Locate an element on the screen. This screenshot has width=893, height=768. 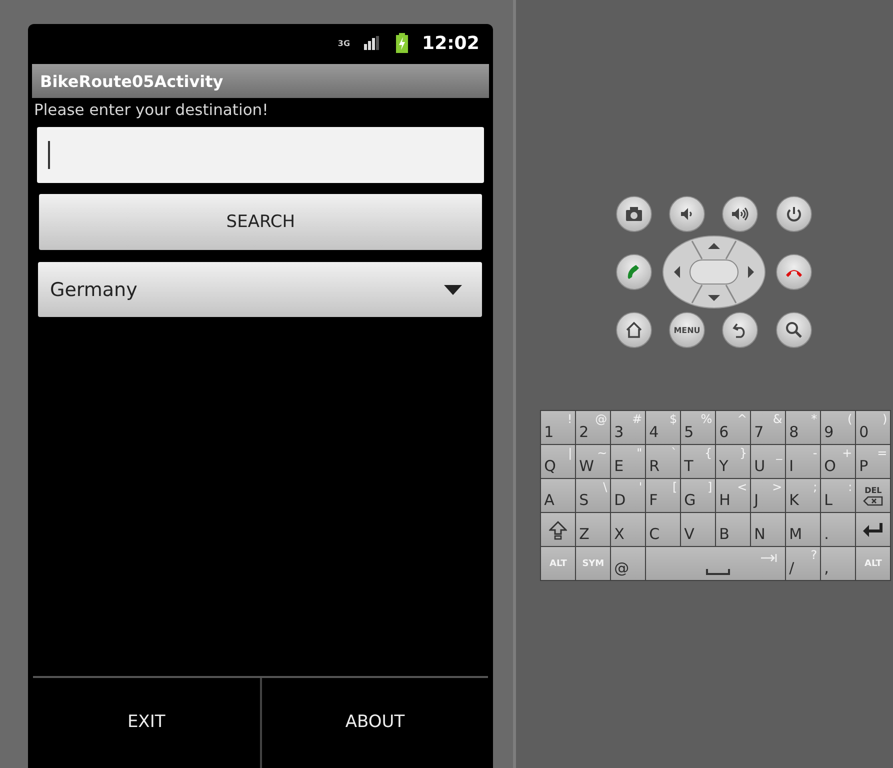
keyboard-key: 9 ( is located at coordinates (838, 427).